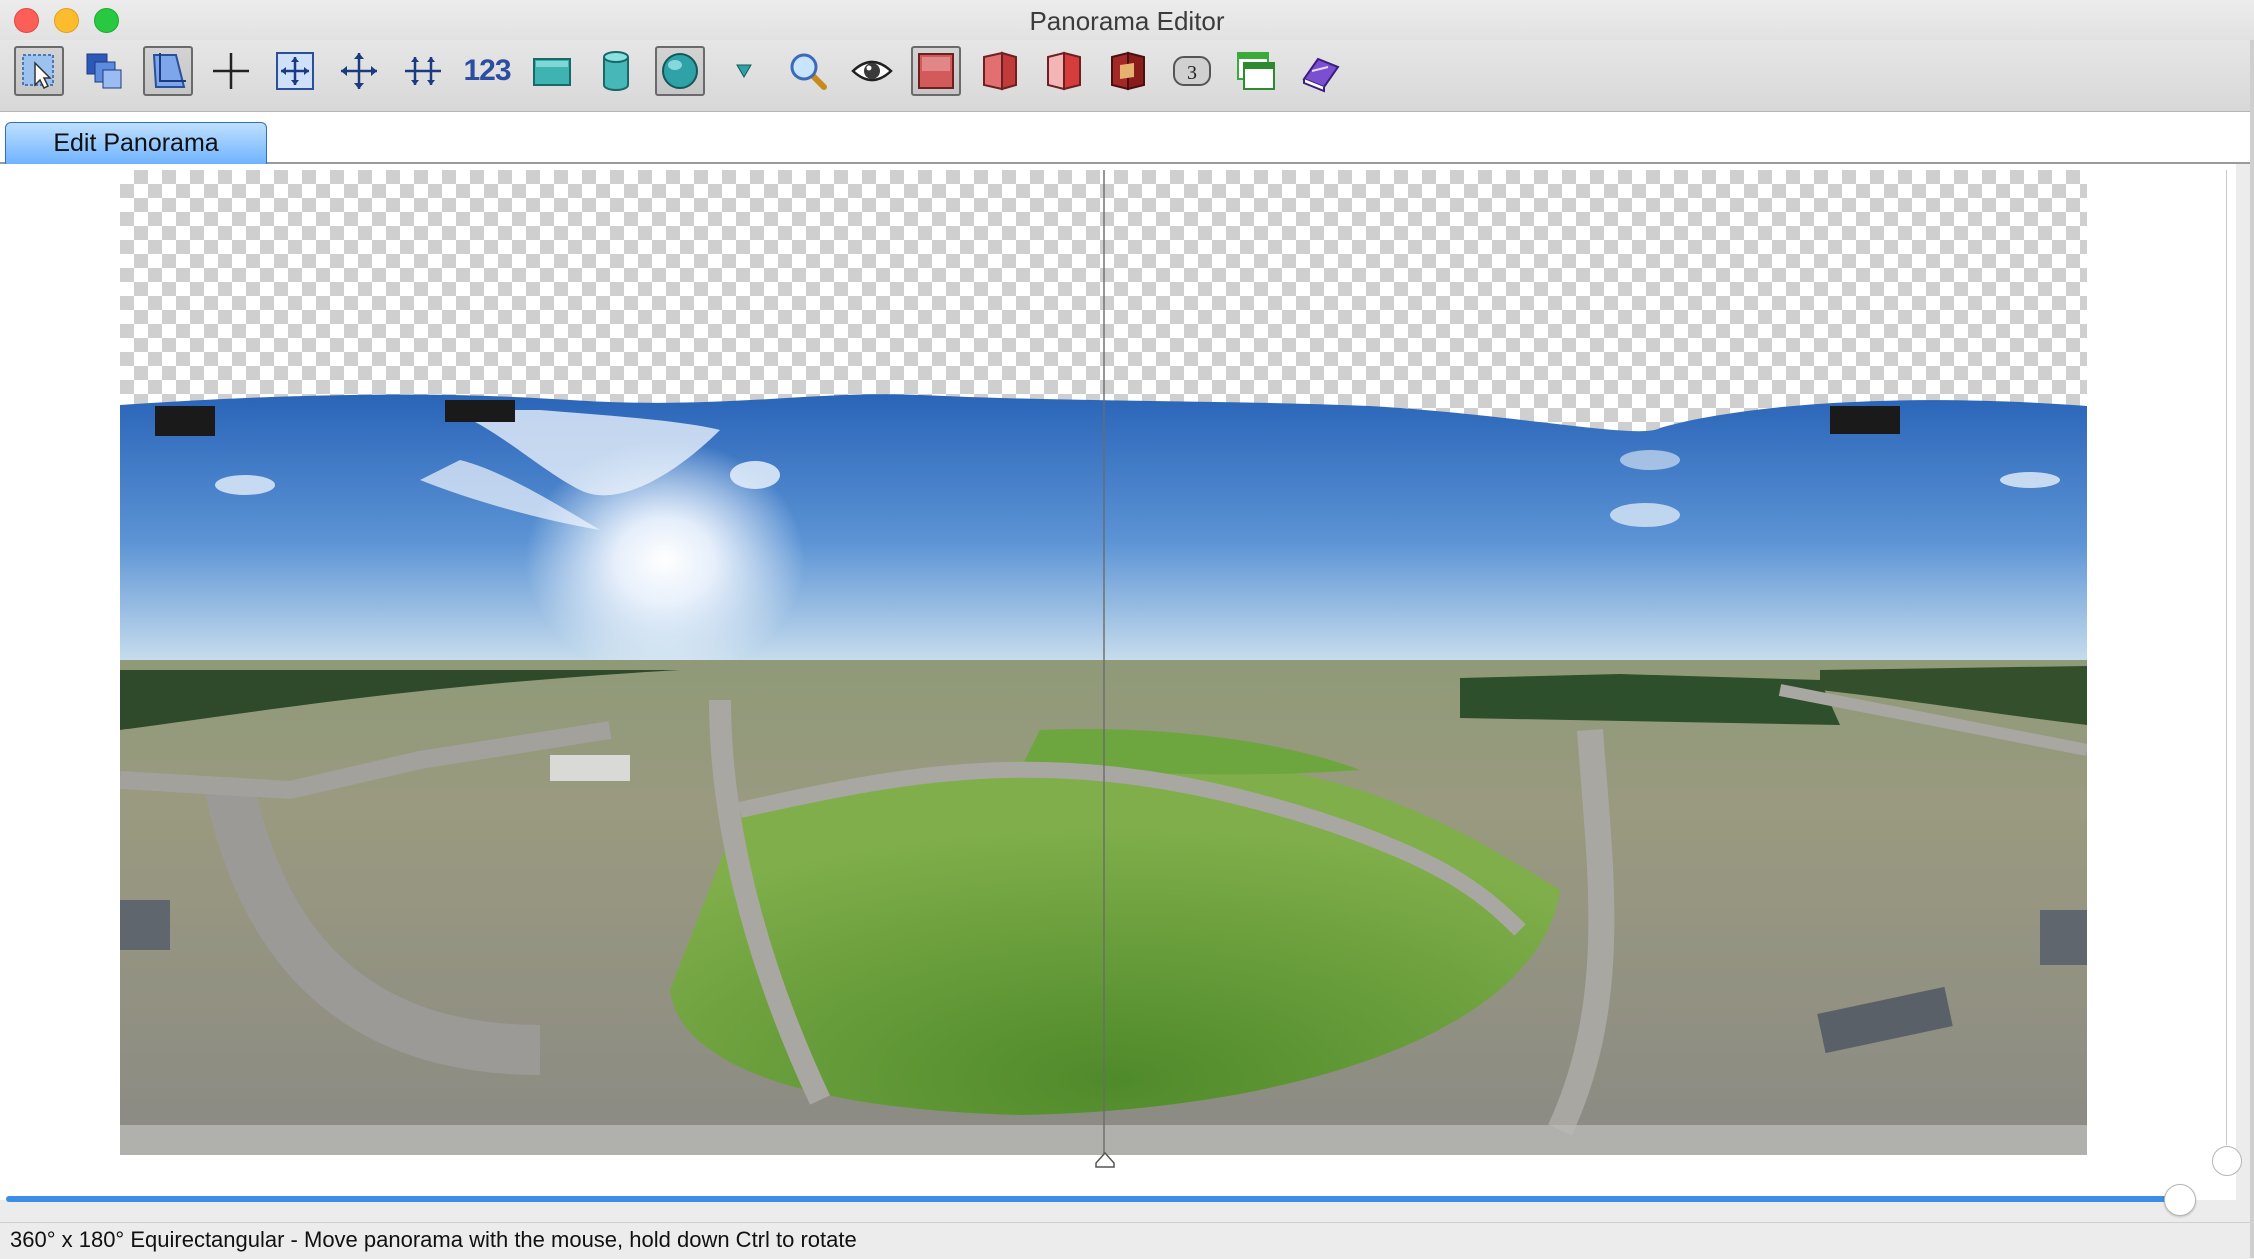 The image size is (2254, 1259). Describe the element at coordinates (1104, 663) in the screenshot. I see `center-guide-line` at that location.